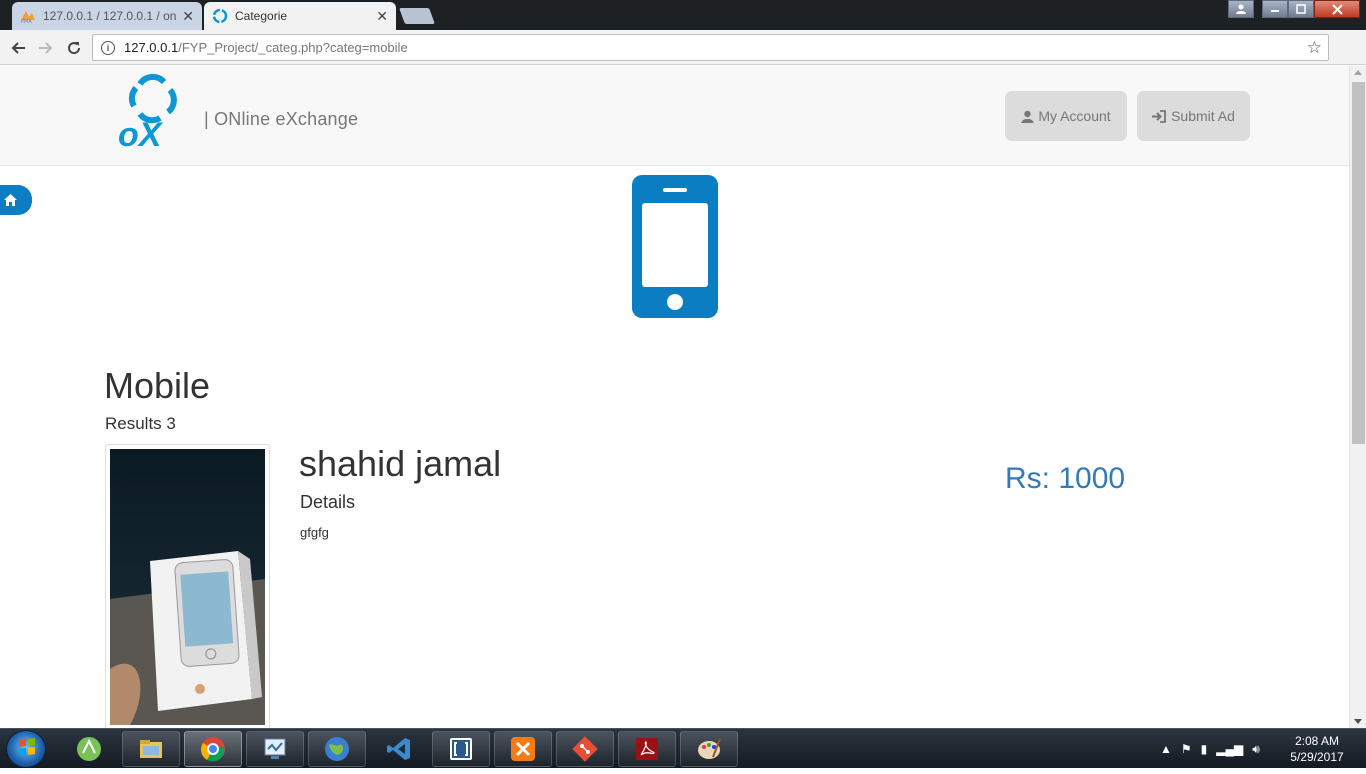  What do you see at coordinates (46, 48) in the screenshot?
I see `forward-arrow-icon` at bounding box center [46, 48].